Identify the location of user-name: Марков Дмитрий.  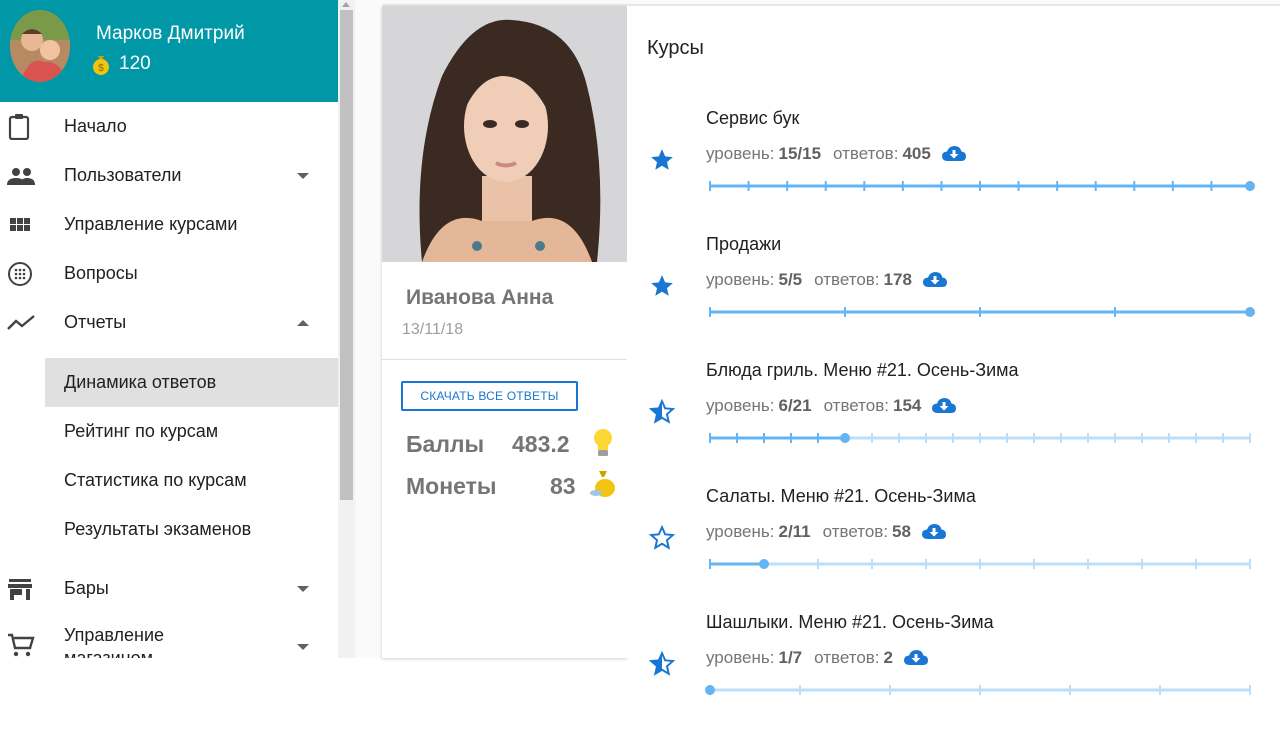
(170, 33).